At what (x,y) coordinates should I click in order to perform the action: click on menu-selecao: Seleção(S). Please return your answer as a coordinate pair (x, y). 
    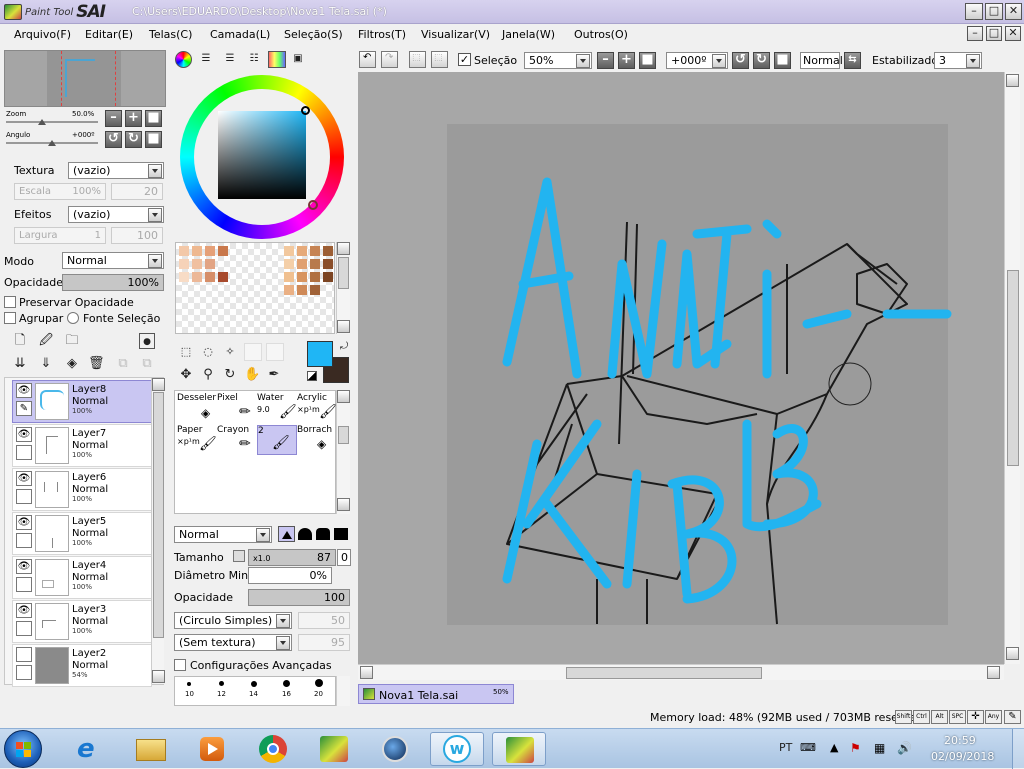
    Looking at the image, I should click on (313, 34).